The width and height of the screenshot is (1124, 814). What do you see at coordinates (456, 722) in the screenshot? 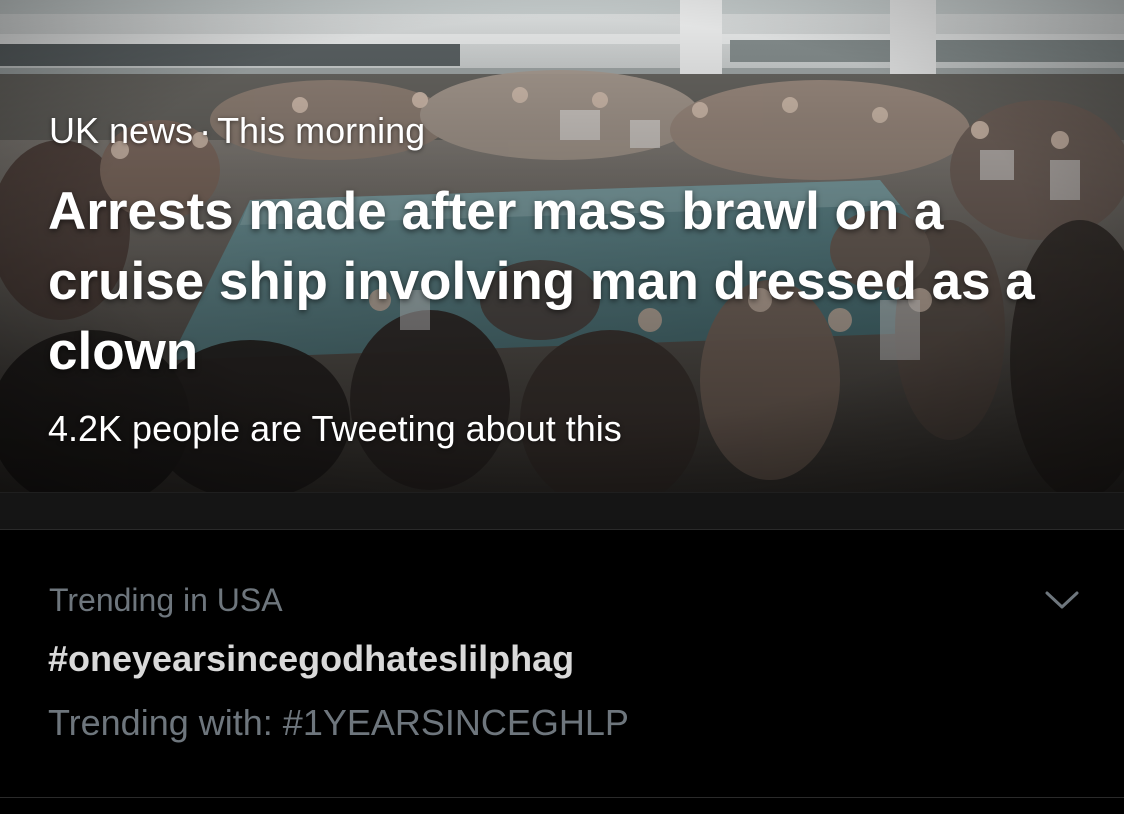
I see `trending-with-hashtag: #1YEARSINCEGHLP` at bounding box center [456, 722].